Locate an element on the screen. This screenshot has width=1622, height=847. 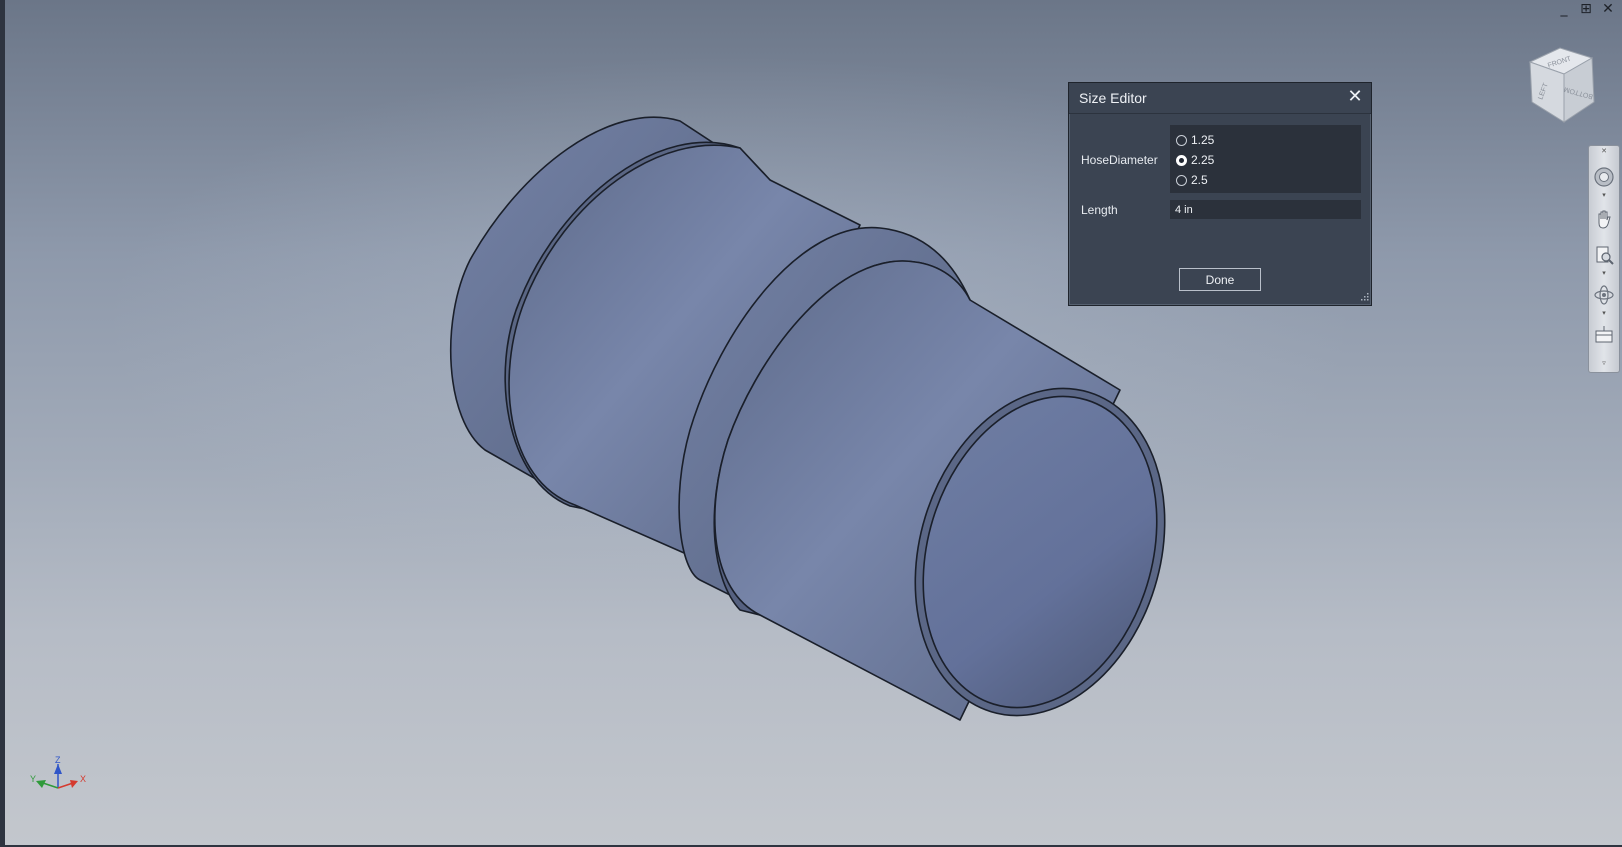
hose-diameter-option-3: 2.5 is located at coordinates (1192, 180).